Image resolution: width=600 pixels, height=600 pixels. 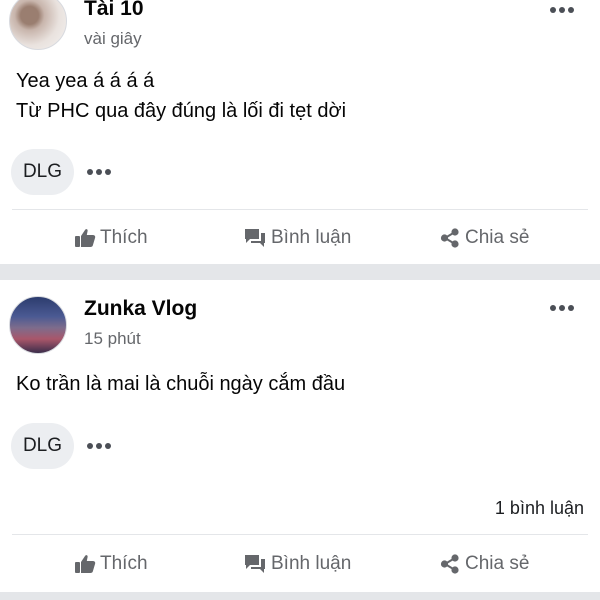 I want to click on post-body-line: Yea yea á á á á, so click(x=85, y=81).